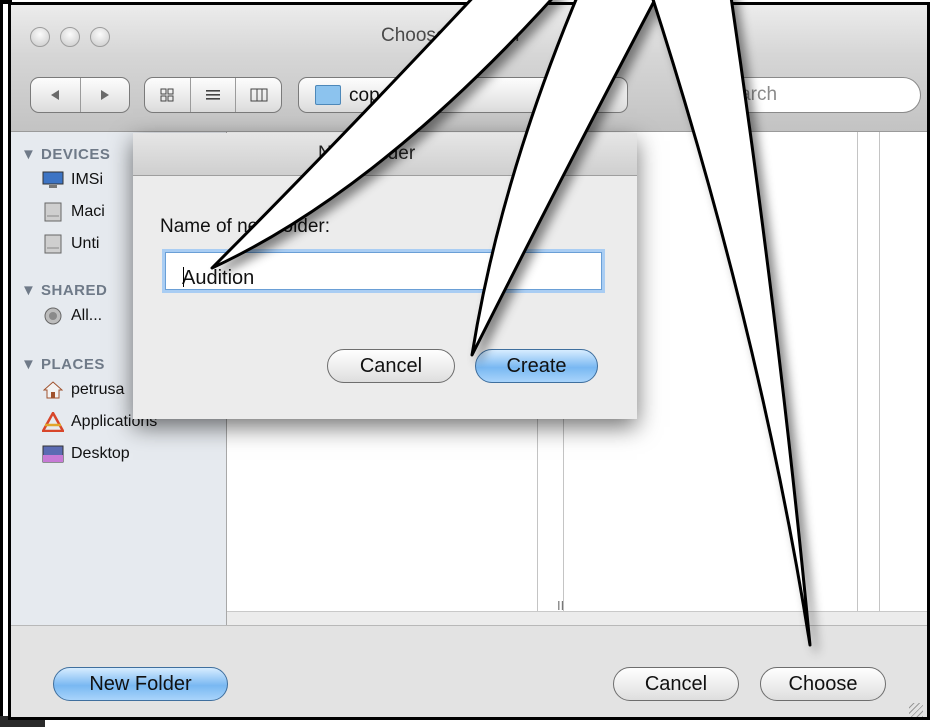 Image resolution: width=937 pixels, height=727 pixels. I want to click on applications-icon, so click(53, 422).